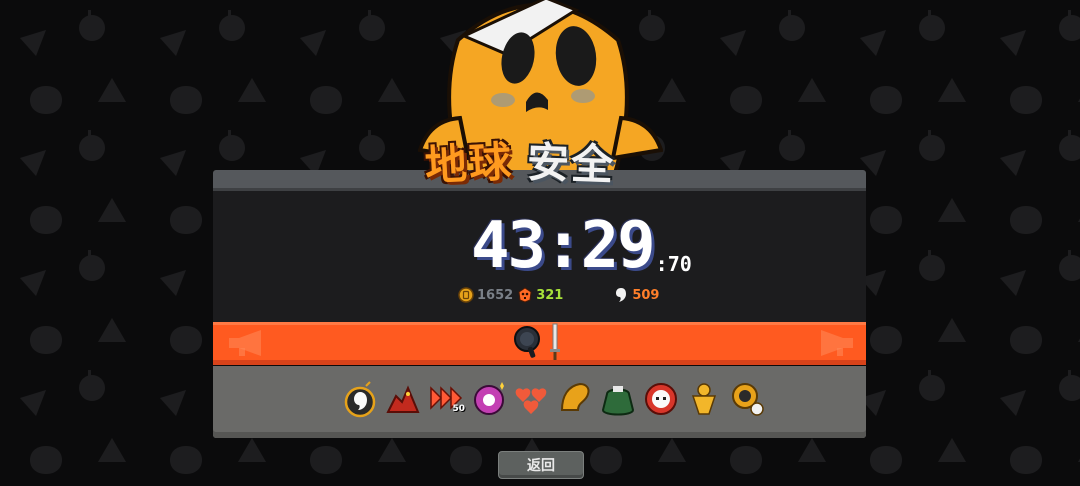 The width and height of the screenshot is (1080, 486). I want to click on coin-icon, so click(466, 295).